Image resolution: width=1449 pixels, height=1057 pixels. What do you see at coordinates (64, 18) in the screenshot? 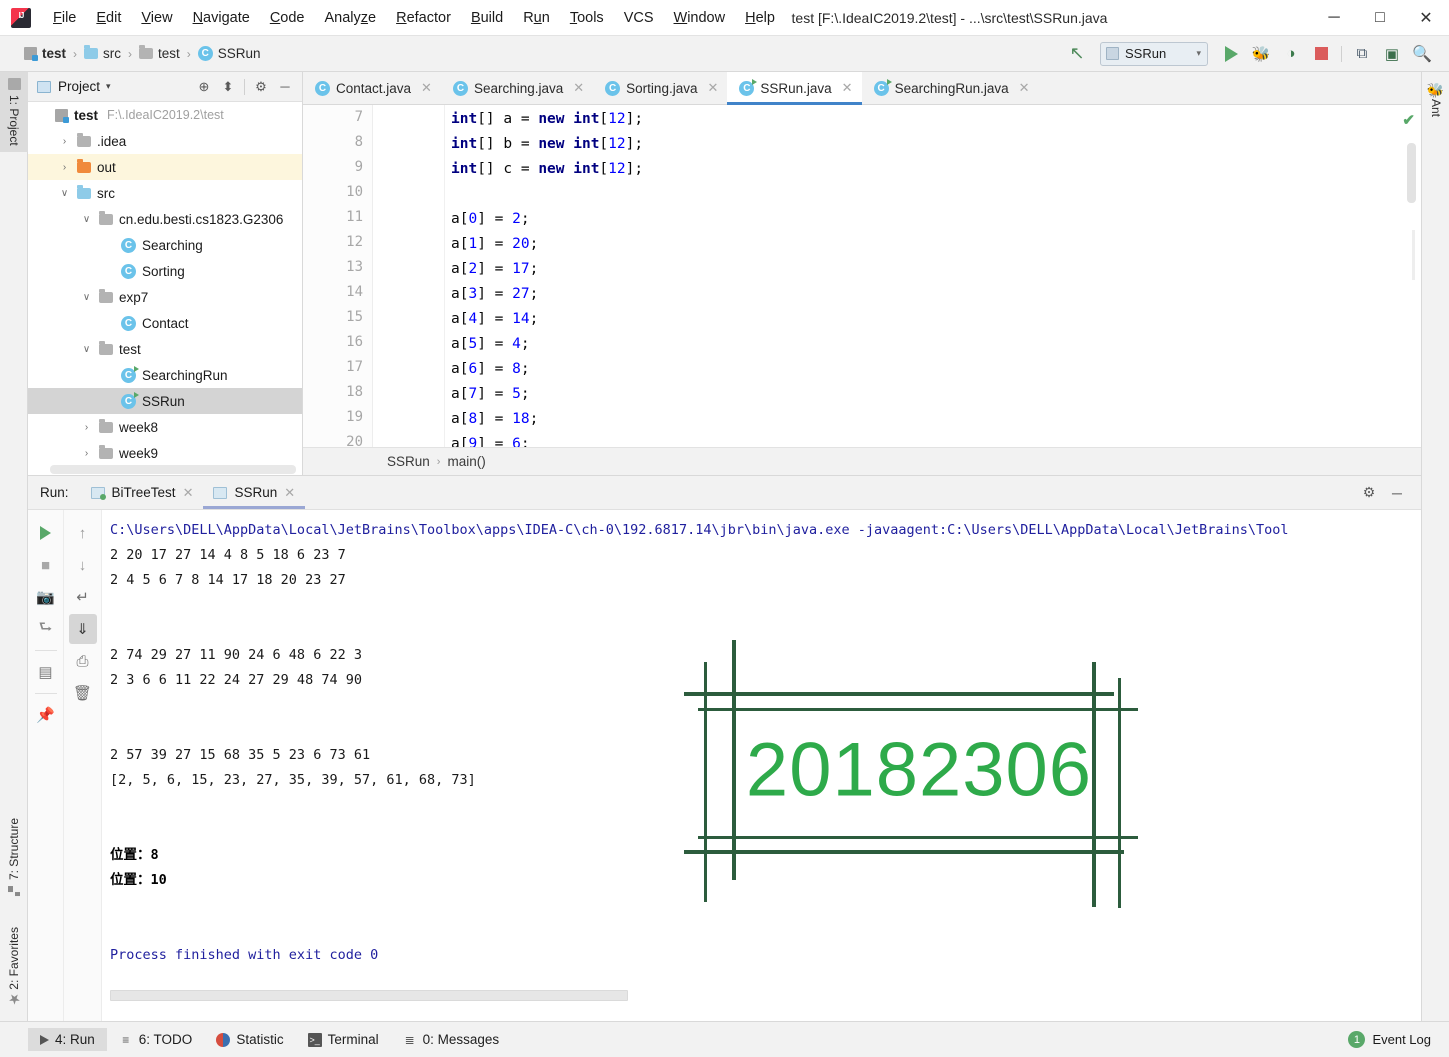
I see `menu-file: File` at bounding box center [64, 18].